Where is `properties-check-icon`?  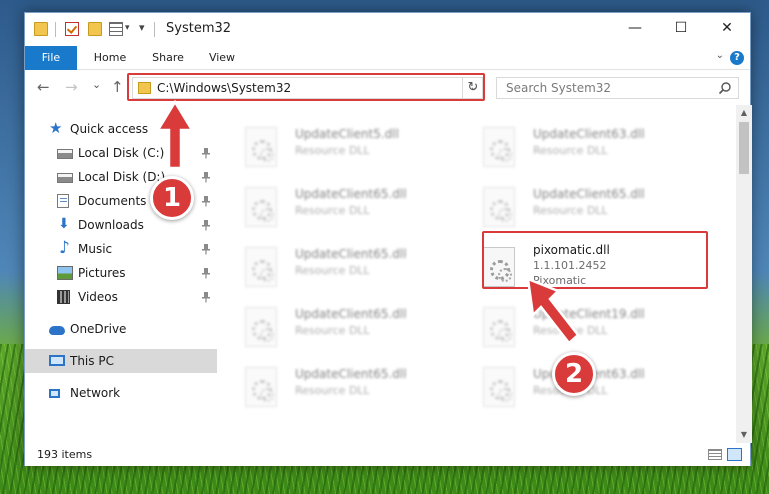
properties-check-icon is located at coordinates (72, 29).